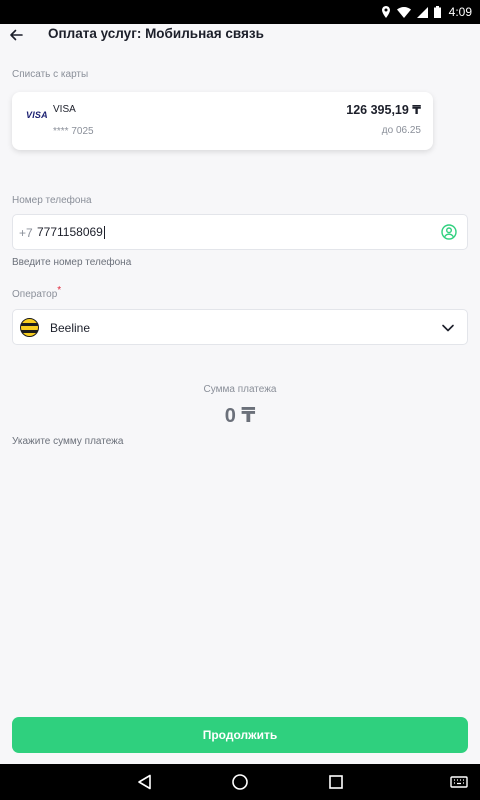 The width and height of the screenshot is (480, 800). What do you see at coordinates (73, 131) in the screenshot?
I see `card-masked-number: **** 7025` at bounding box center [73, 131].